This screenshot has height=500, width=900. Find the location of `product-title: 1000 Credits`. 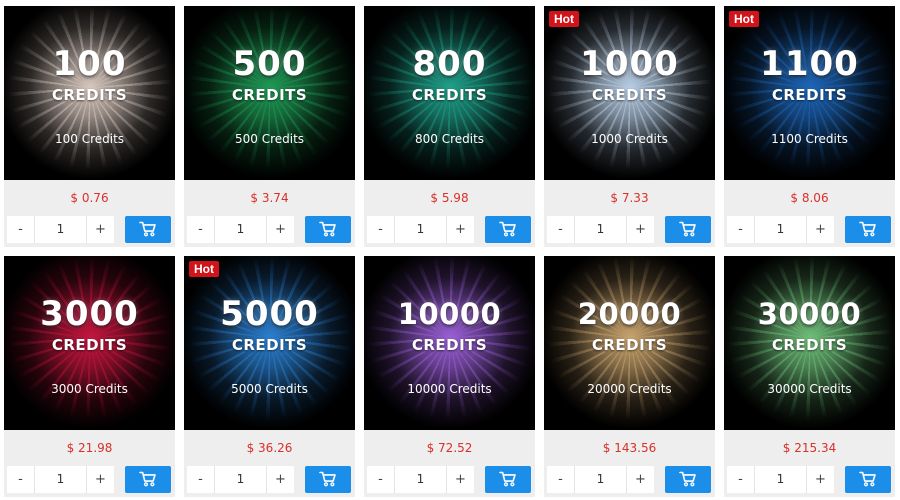

product-title: 1000 Credits is located at coordinates (629, 139).